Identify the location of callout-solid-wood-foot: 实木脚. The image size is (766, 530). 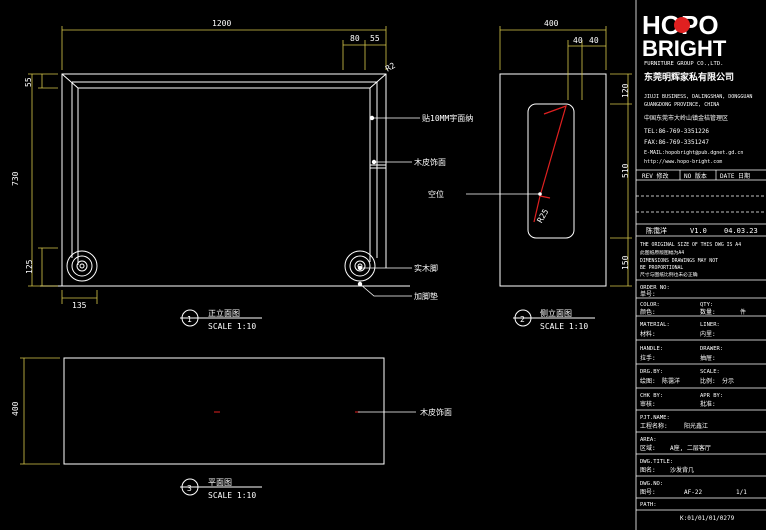
(426, 268).